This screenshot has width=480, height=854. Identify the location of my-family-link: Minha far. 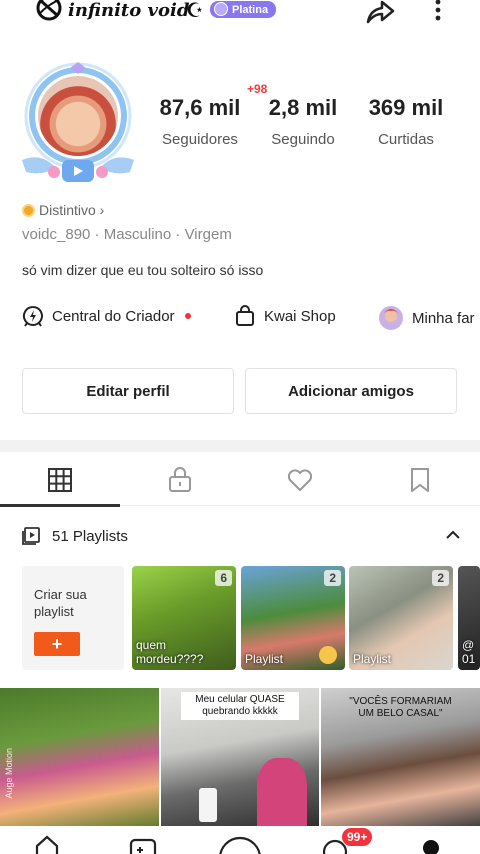
(426, 318).